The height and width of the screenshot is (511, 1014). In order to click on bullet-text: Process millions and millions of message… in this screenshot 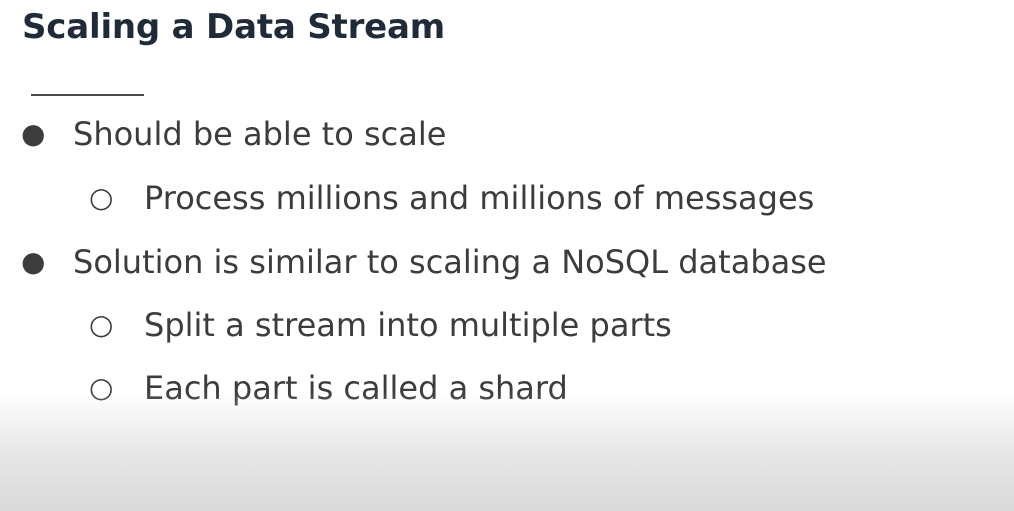, I will do `click(479, 198)`.